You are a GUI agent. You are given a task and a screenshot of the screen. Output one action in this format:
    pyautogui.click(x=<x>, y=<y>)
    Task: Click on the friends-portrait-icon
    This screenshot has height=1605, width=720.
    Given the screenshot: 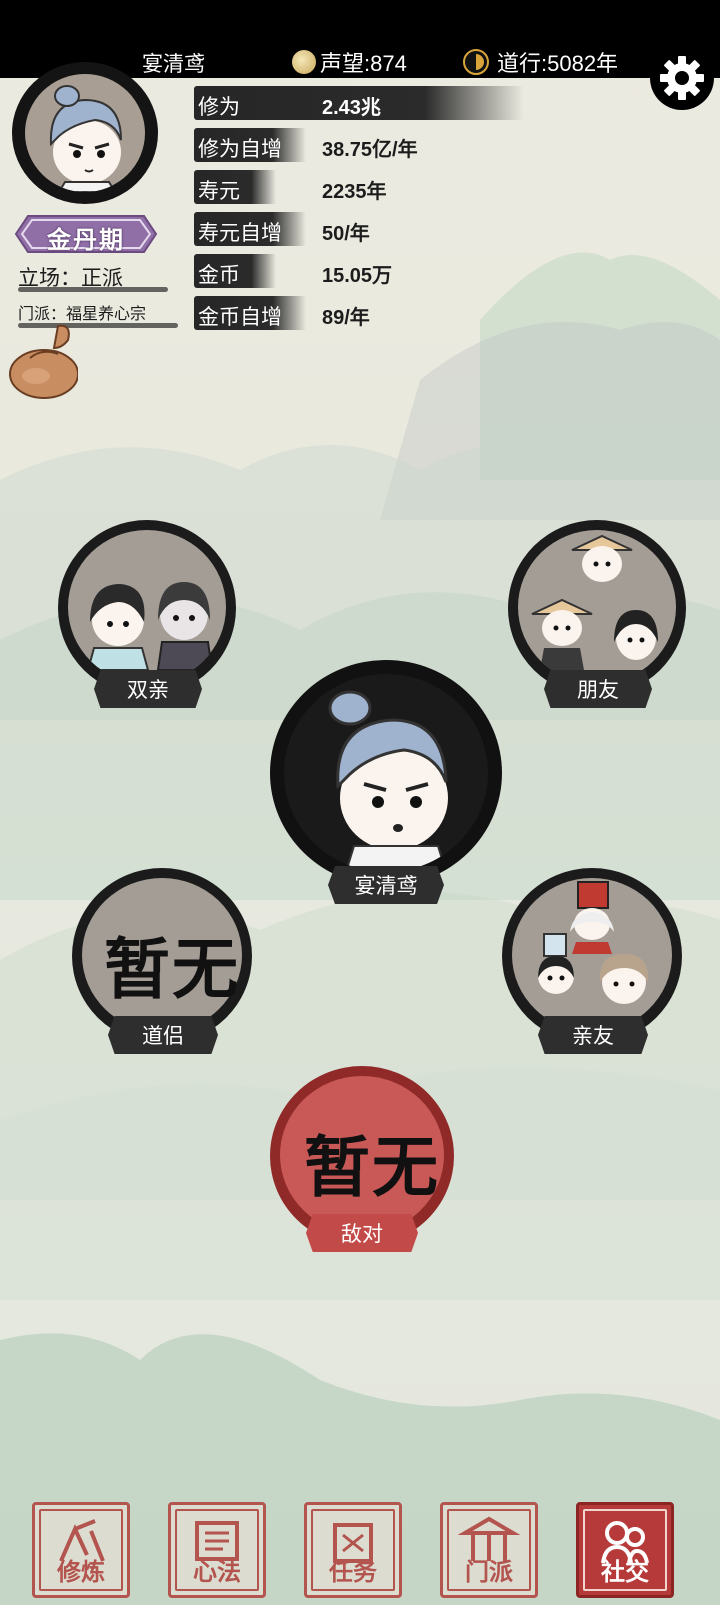 What is the action you would take?
    pyautogui.click(x=594, y=602)
    